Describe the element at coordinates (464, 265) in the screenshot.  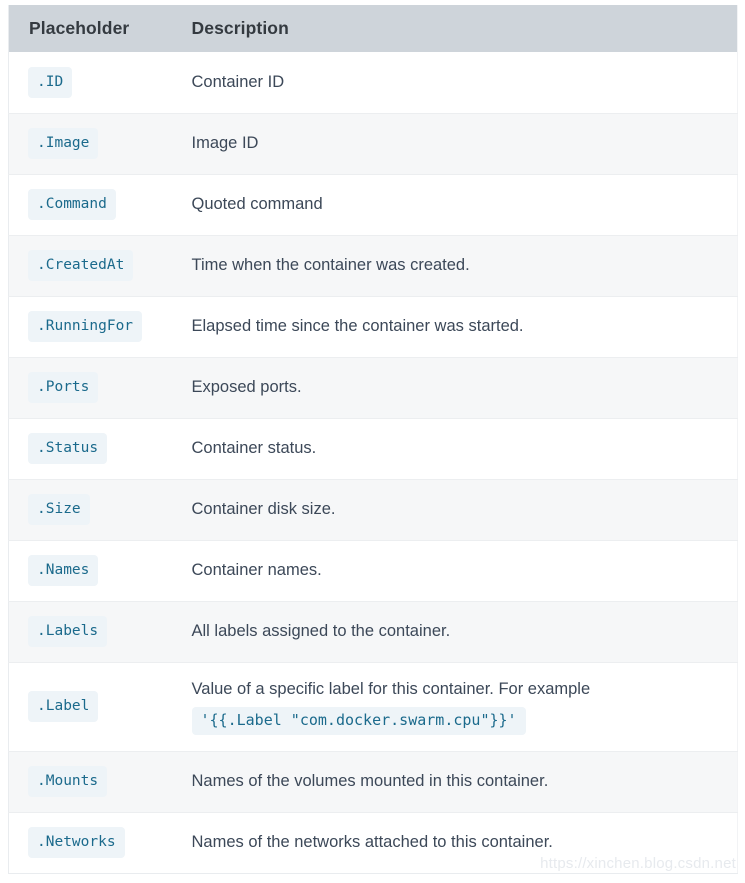
I see `description-cell: Time when the container was created.` at that location.